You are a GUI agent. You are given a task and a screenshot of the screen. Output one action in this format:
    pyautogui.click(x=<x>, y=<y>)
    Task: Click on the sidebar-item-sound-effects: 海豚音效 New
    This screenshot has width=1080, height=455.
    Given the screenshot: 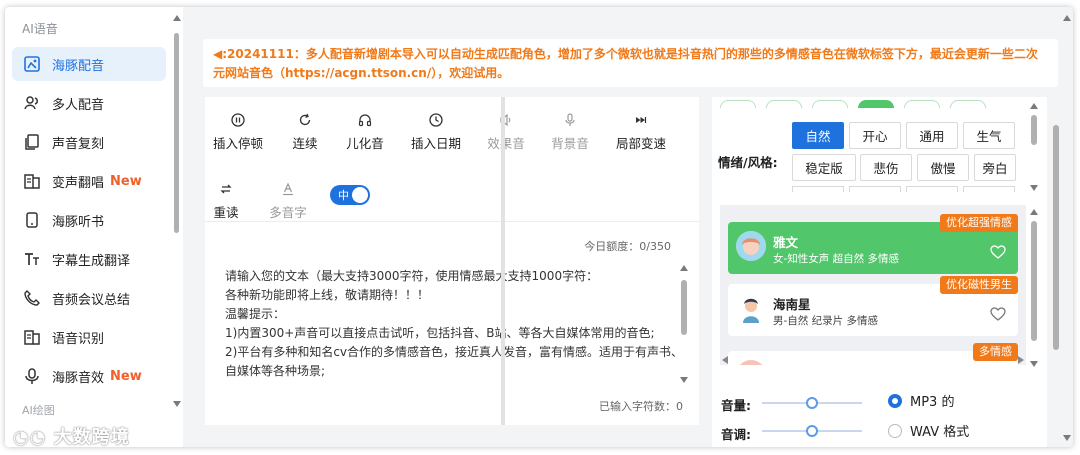 What is the action you would take?
    pyautogui.click(x=89, y=376)
    